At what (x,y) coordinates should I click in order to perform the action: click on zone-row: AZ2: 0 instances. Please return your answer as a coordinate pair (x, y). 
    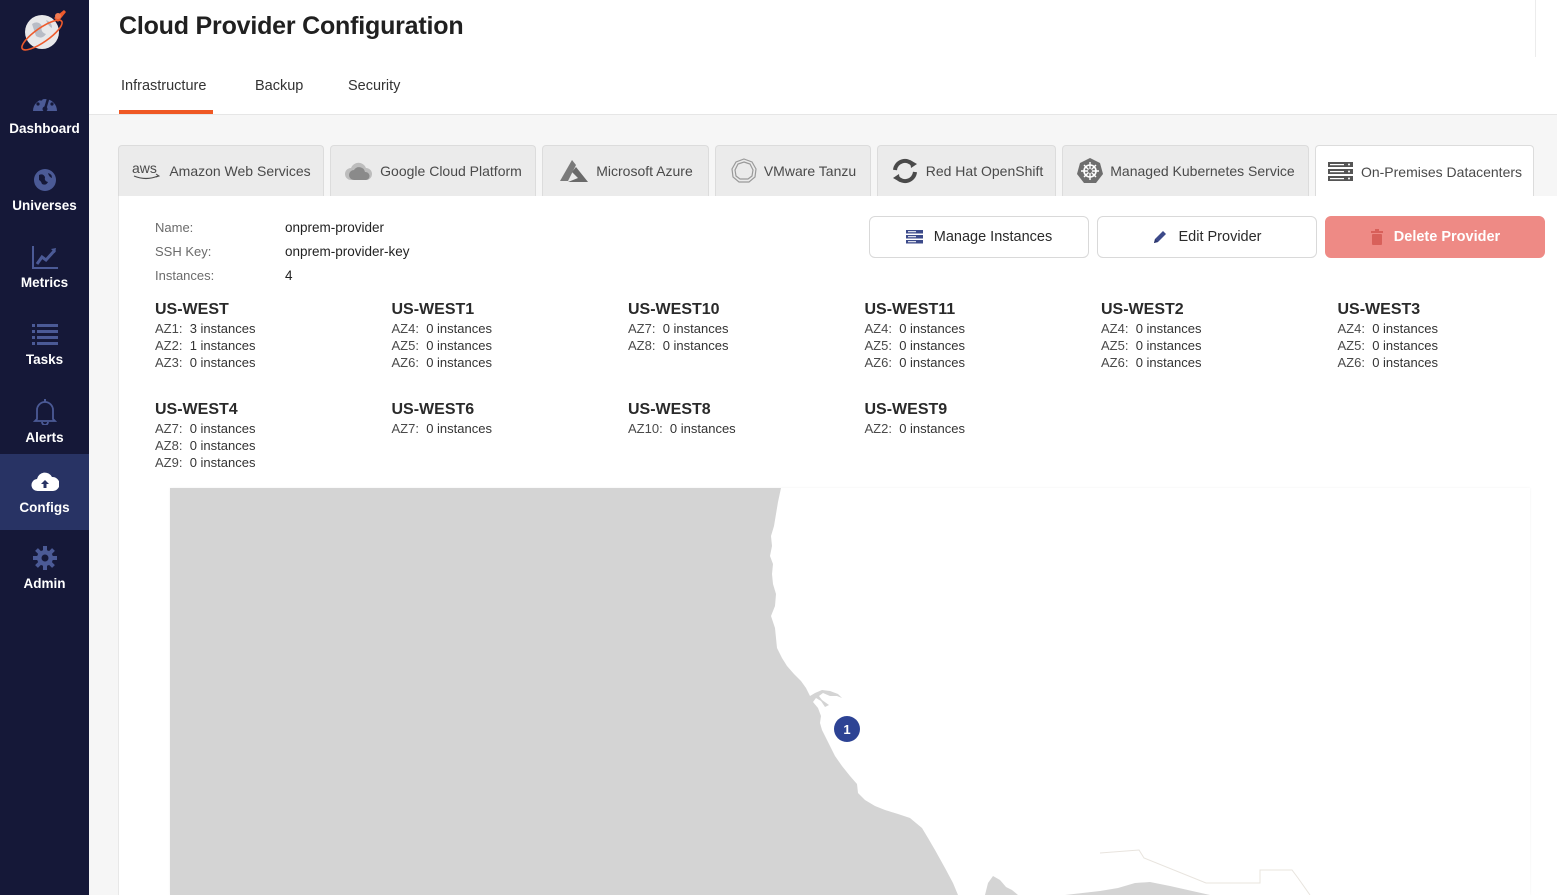
    Looking at the image, I should click on (980, 428).